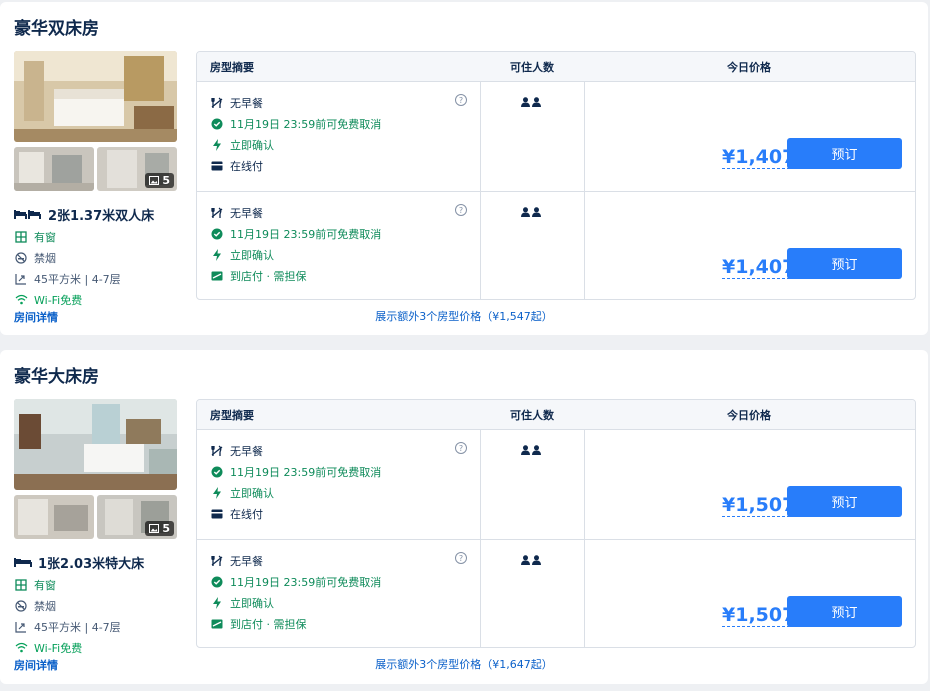 This screenshot has height=691, width=930. I want to click on bed-info: 1张2.03米特大床, so click(99, 562).